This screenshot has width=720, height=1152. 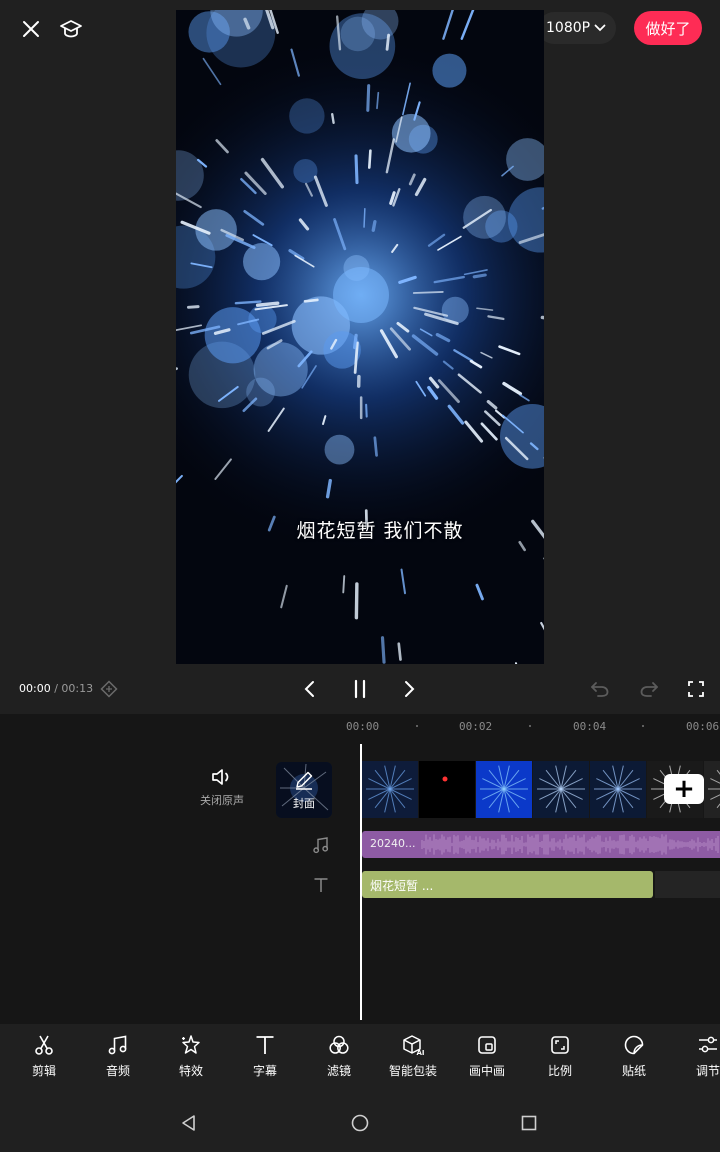 I want to click on pencil-icon, so click(x=304, y=780).